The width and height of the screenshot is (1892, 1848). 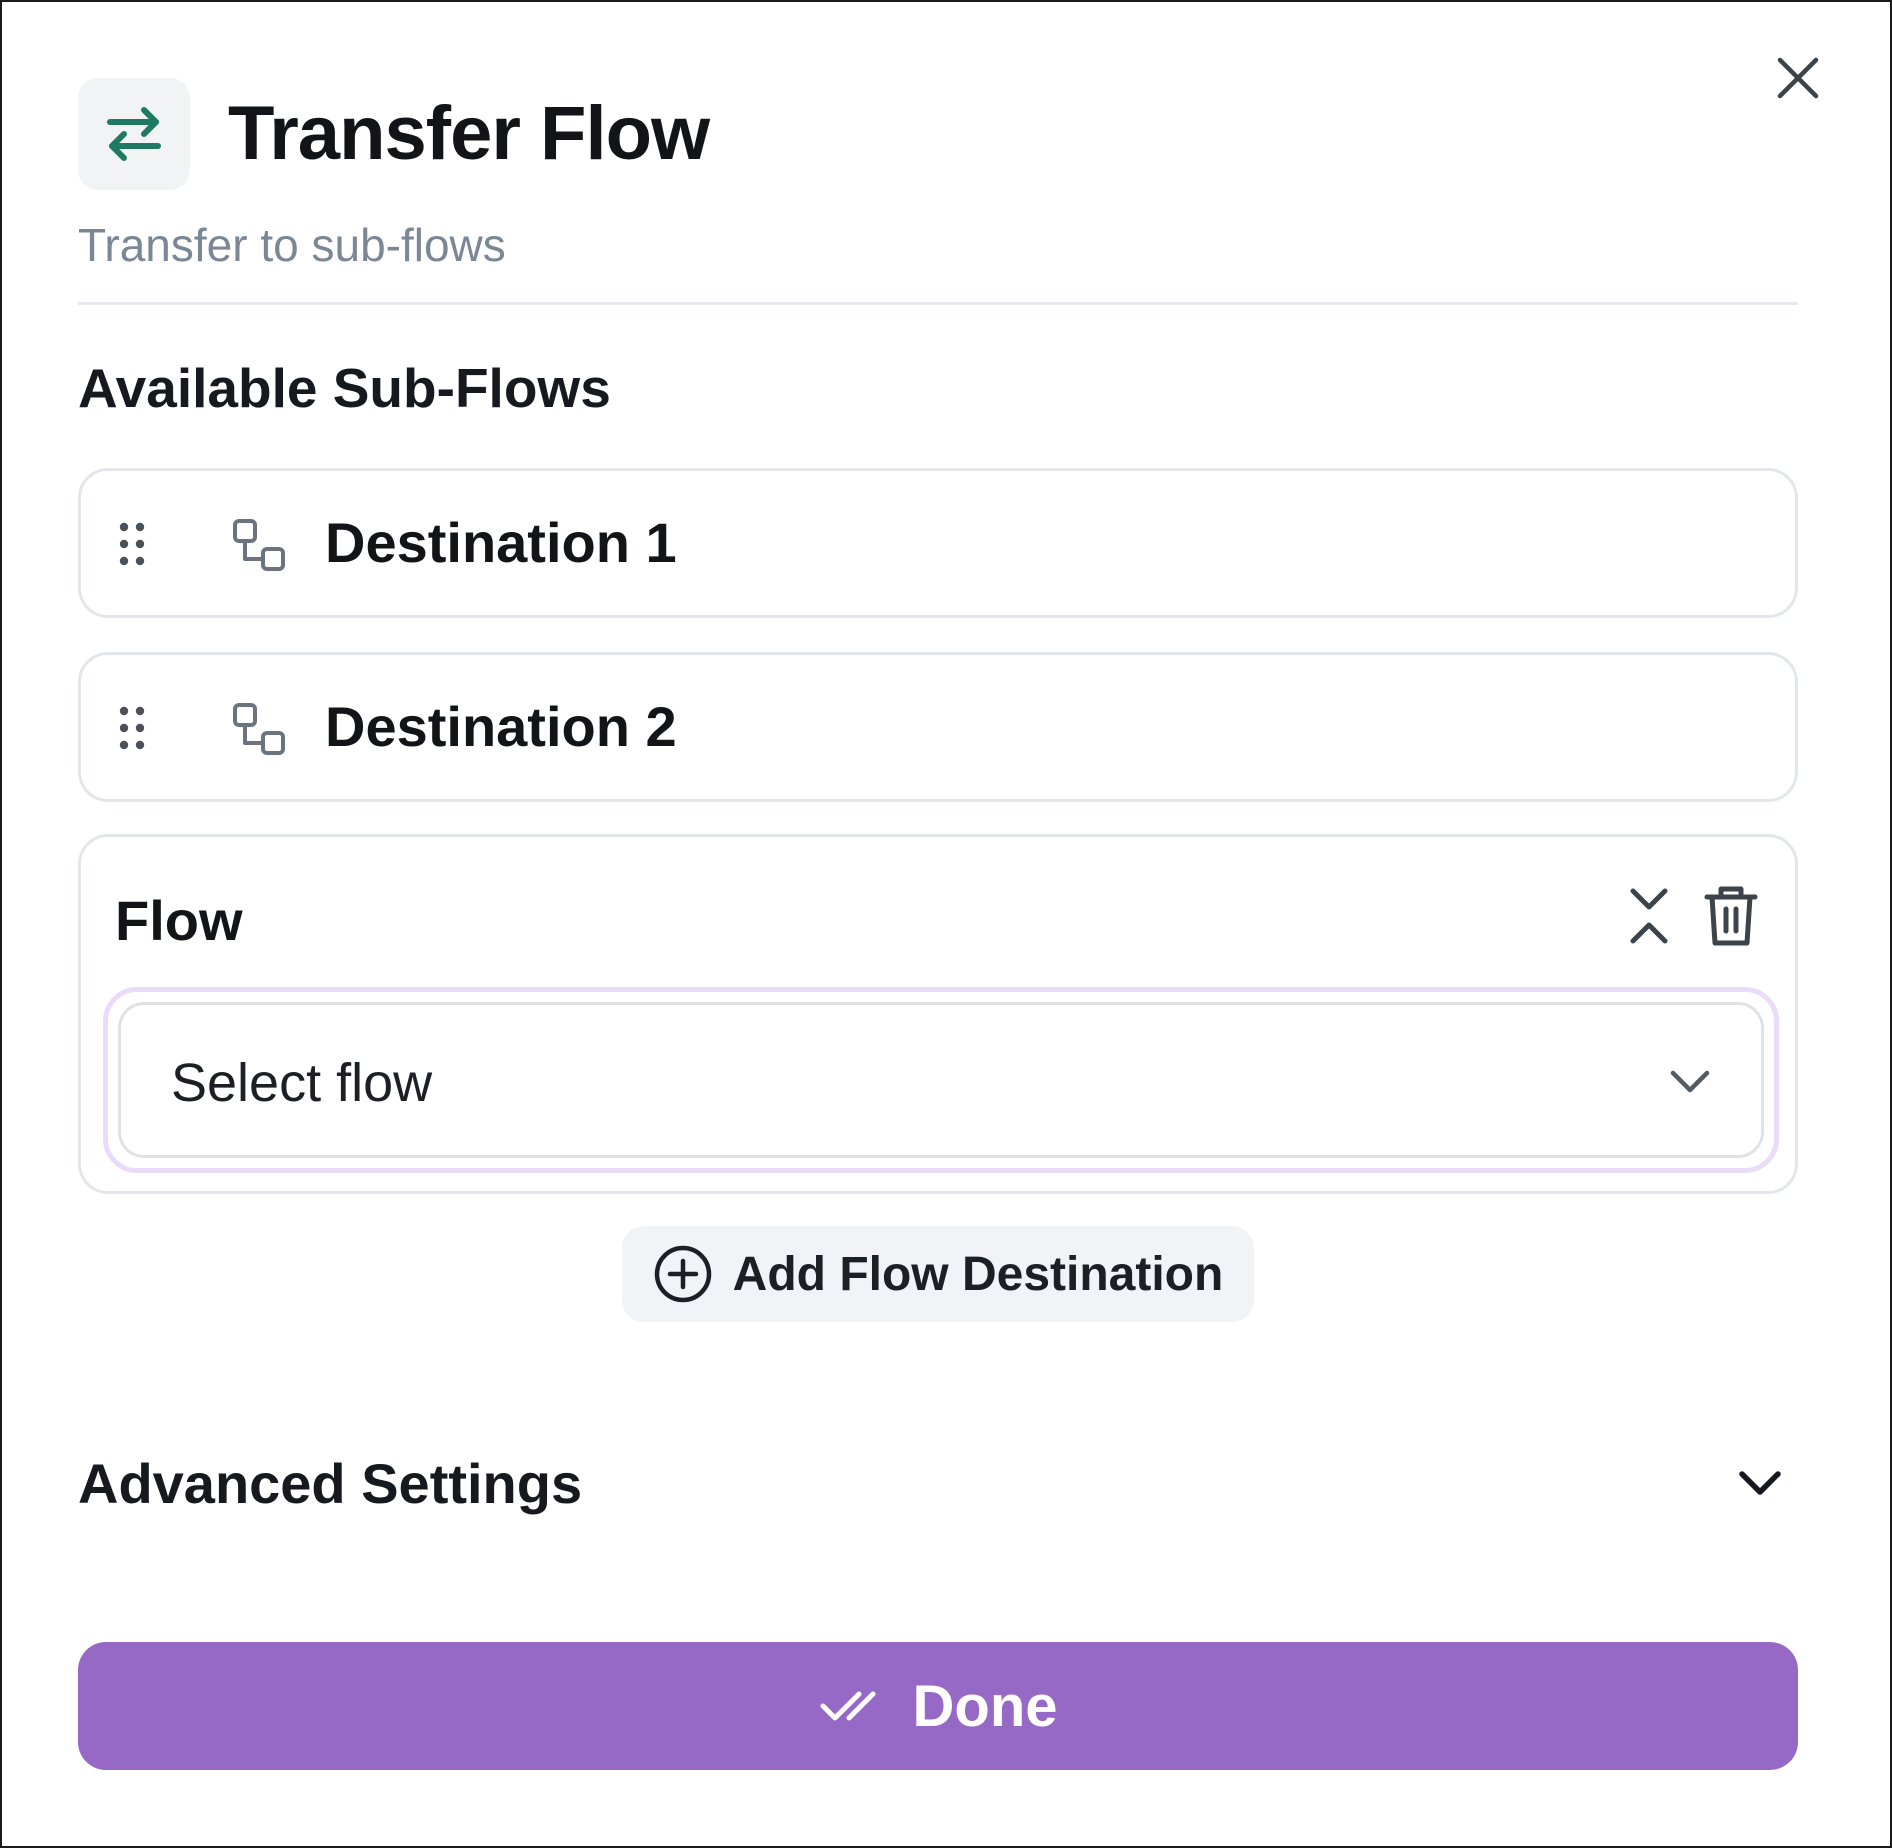 I want to click on done-label: Done, so click(x=985, y=1706).